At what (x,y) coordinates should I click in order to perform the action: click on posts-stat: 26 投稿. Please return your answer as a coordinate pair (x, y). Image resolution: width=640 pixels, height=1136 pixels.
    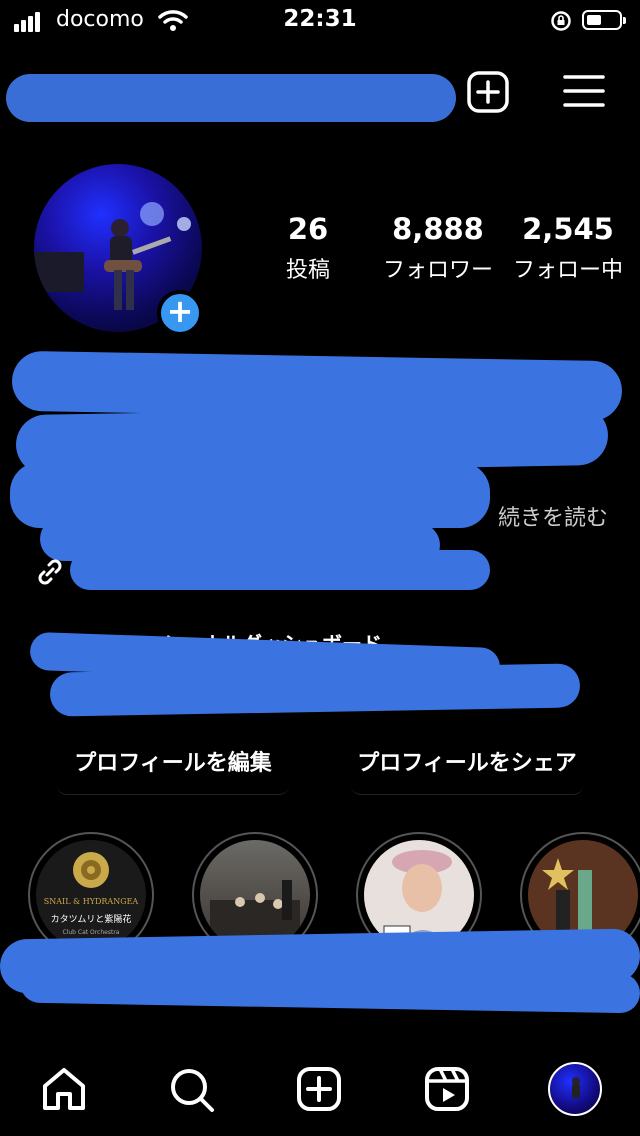
    Looking at the image, I should click on (308, 248).